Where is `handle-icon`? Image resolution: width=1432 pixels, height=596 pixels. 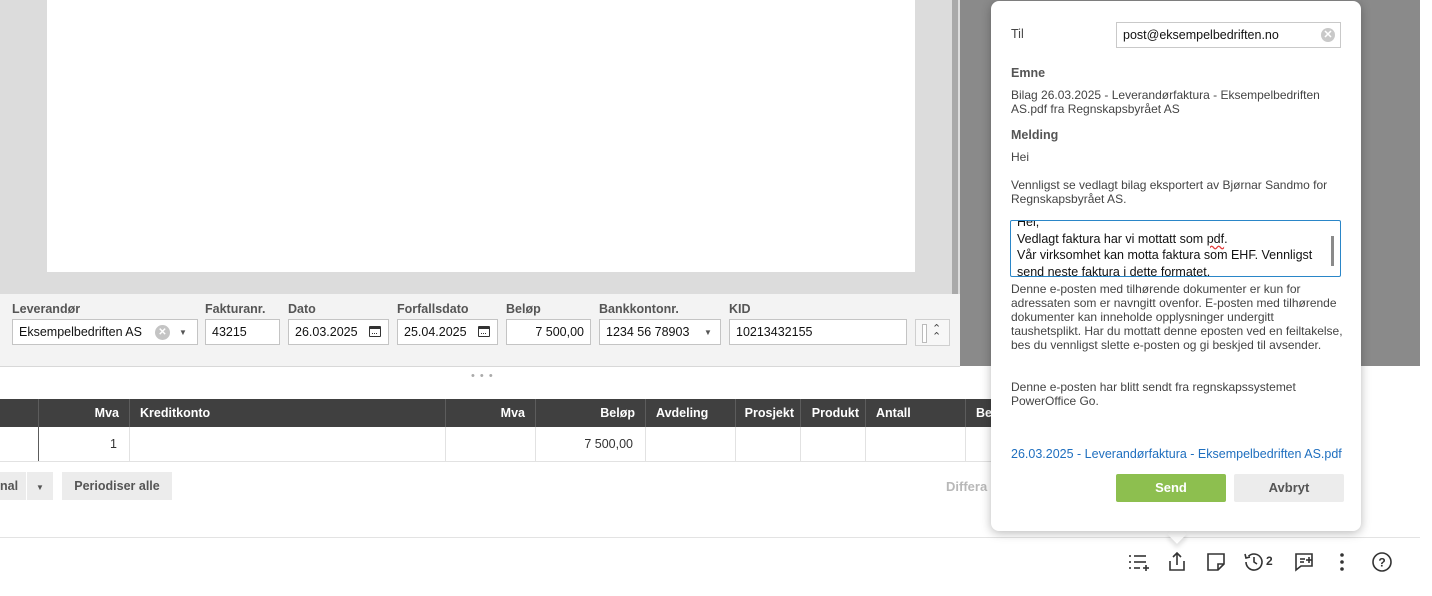 handle-icon is located at coordinates (924, 333).